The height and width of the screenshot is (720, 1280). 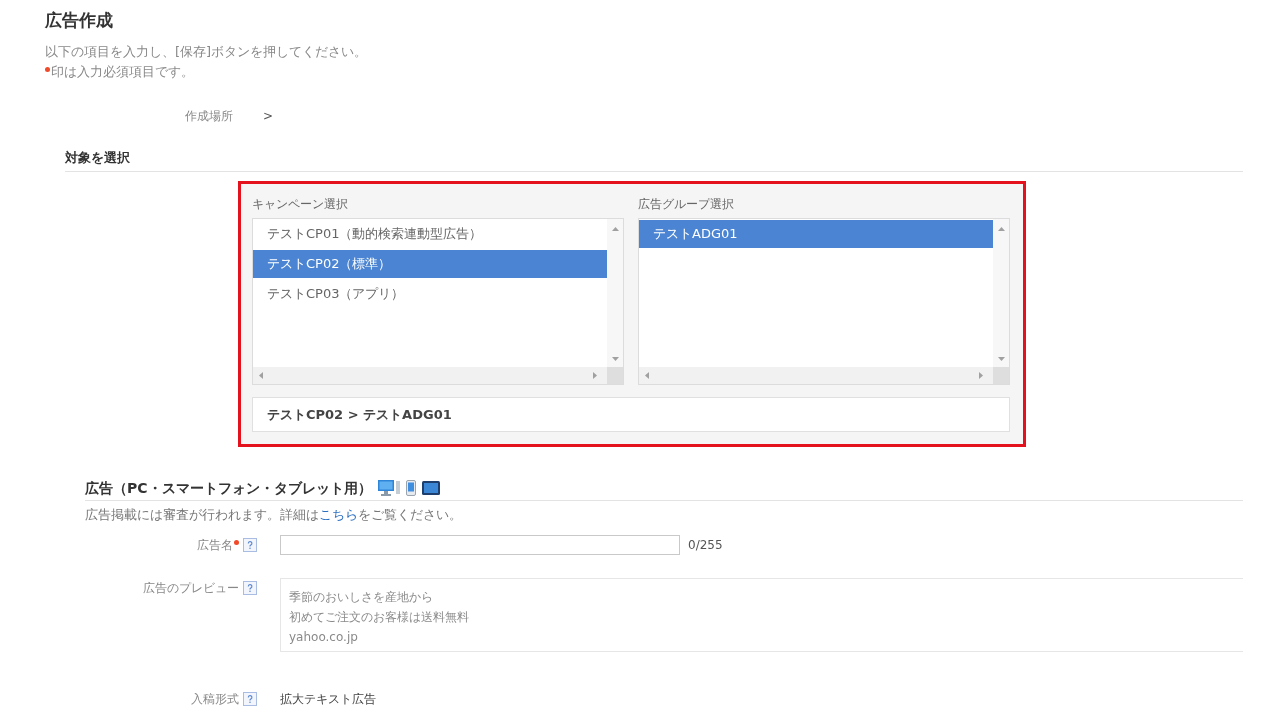 I want to click on section-heading: 広告（PC・スマートフォン・タブレット用）, so click(x=228, y=488).